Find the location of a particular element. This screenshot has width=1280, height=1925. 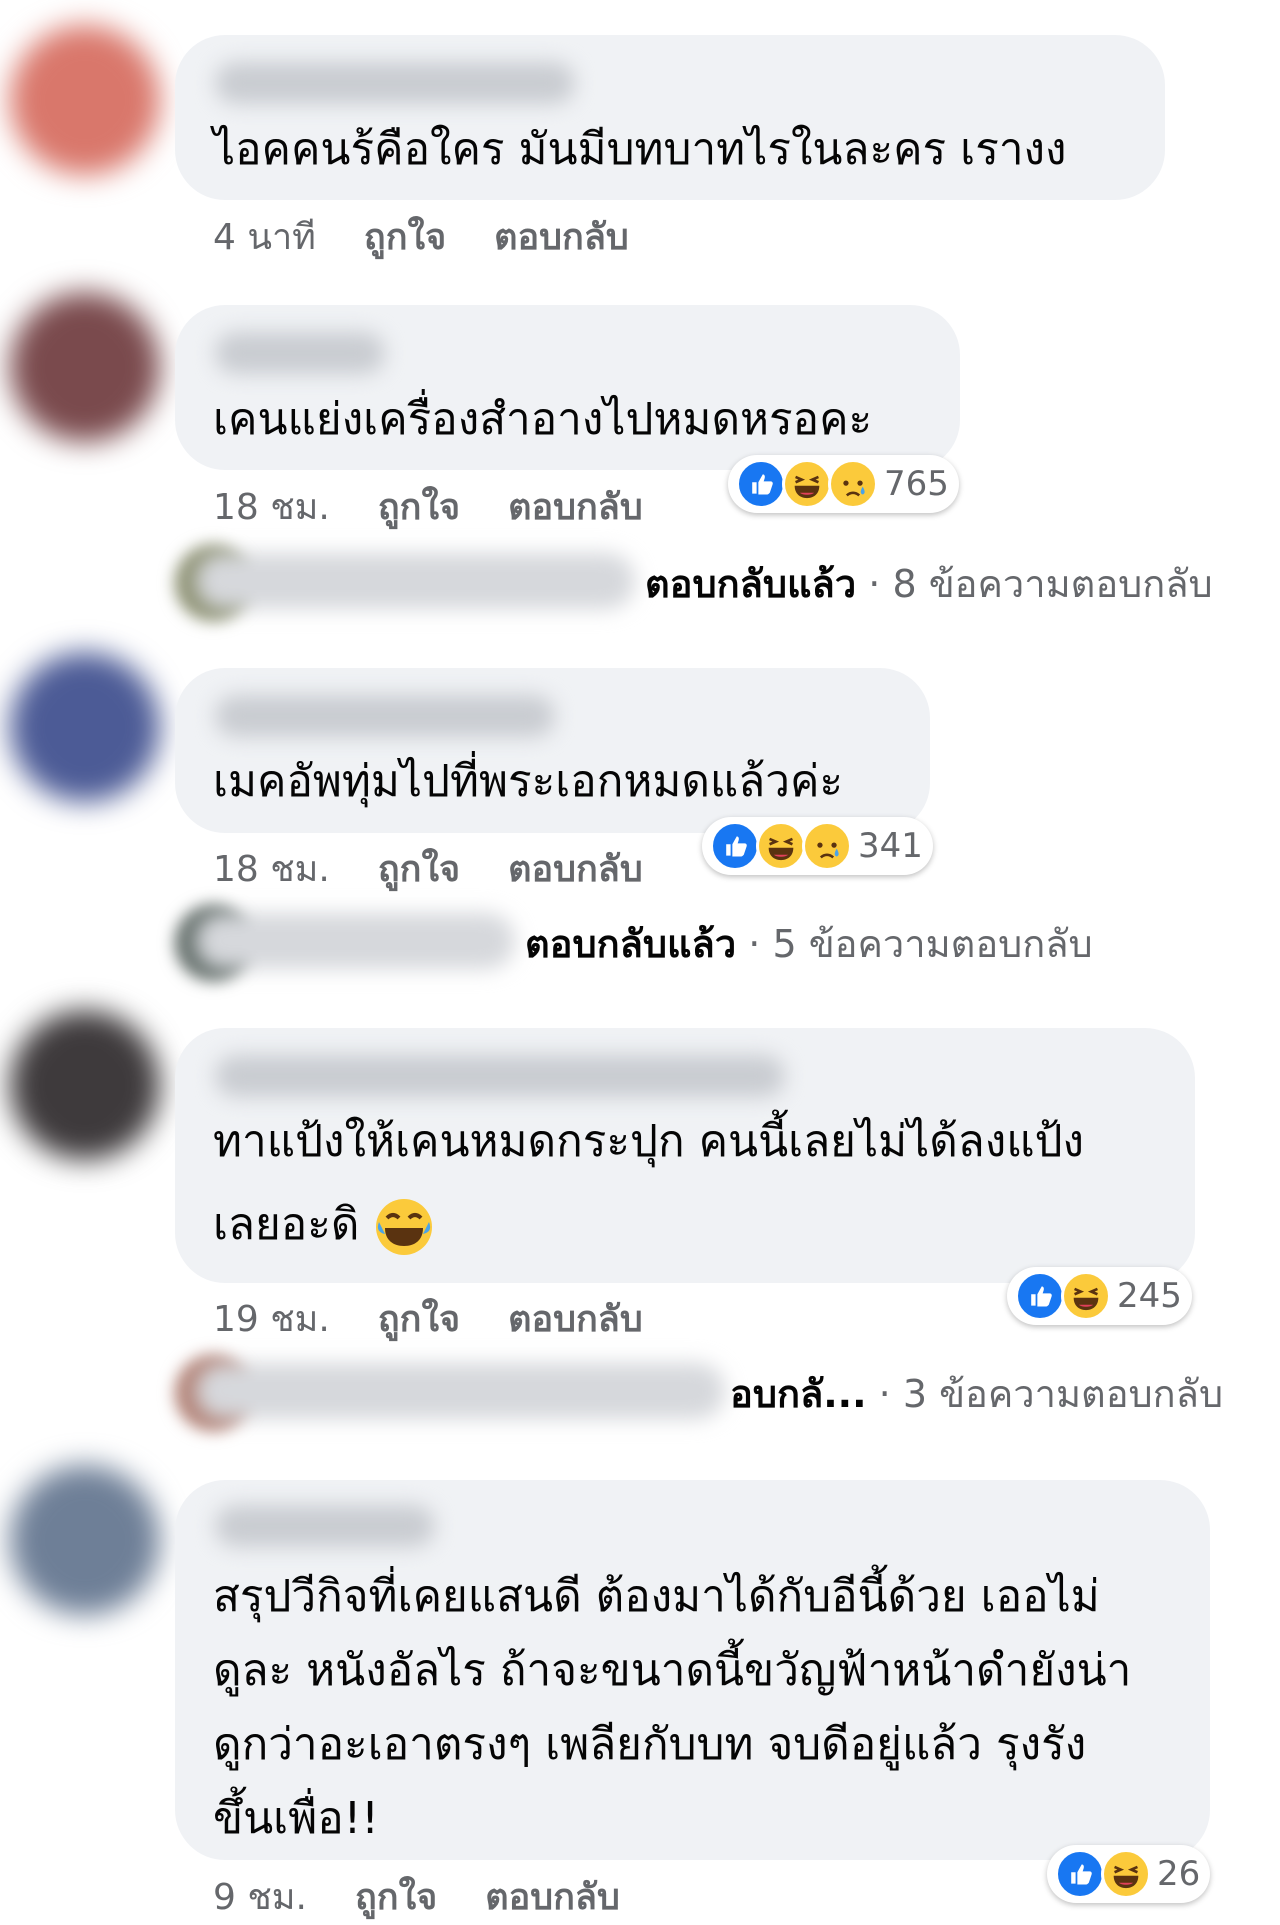

reaction-count: 245 is located at coordinates (1149, 1296).